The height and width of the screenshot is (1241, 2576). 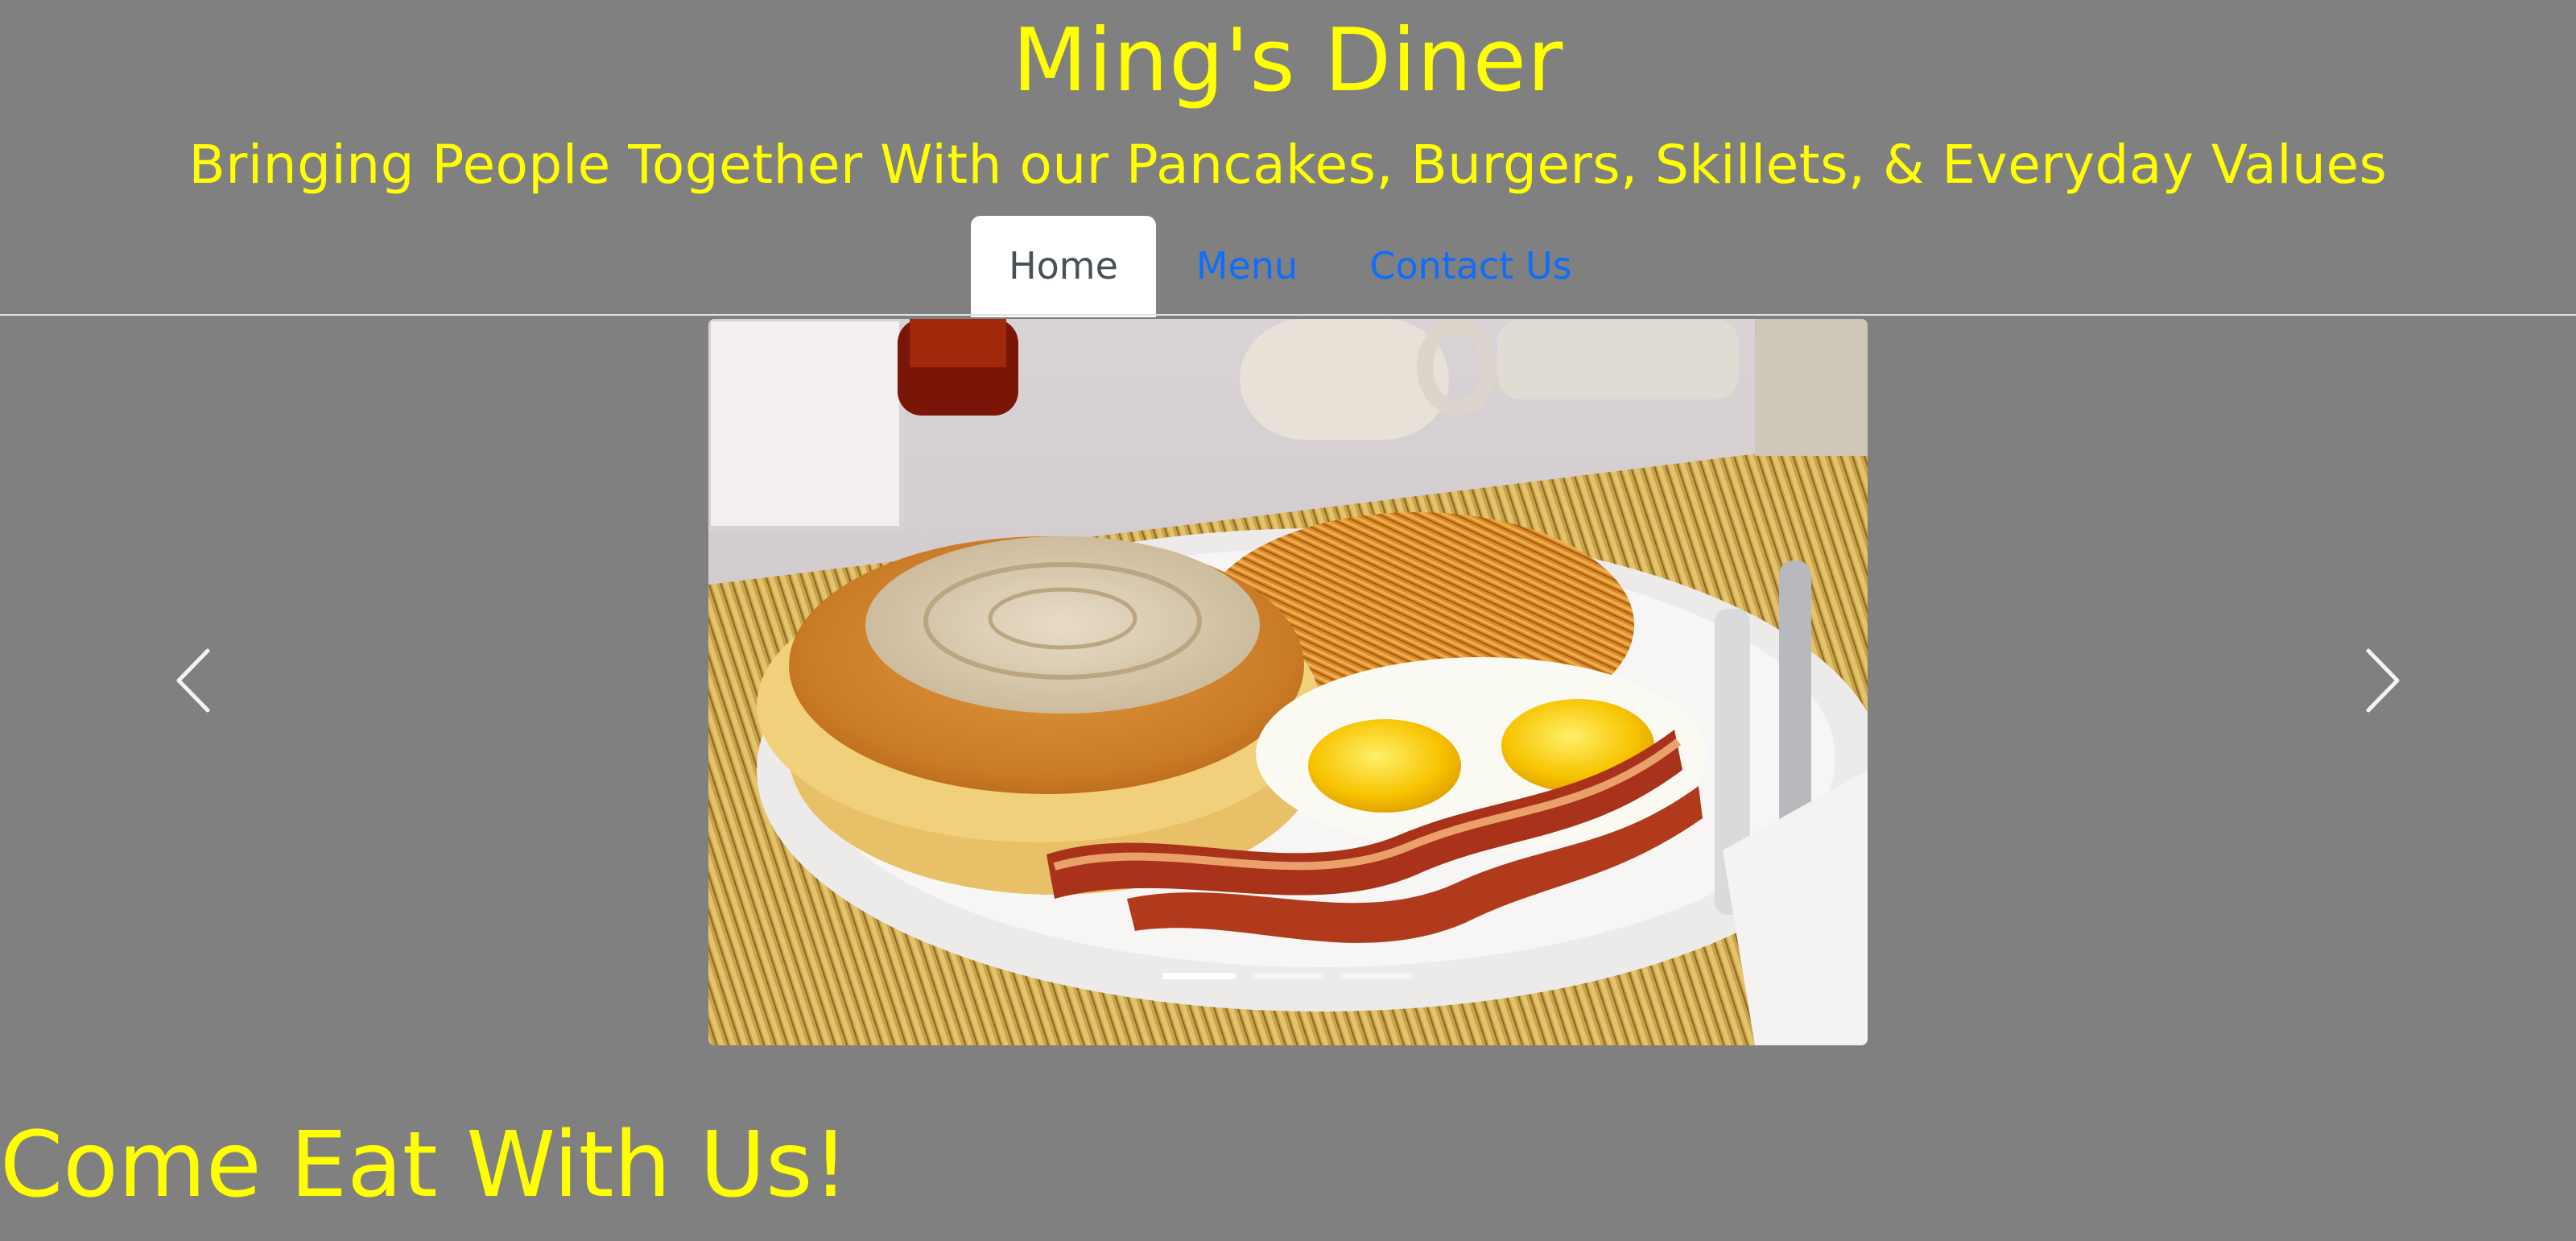 What do you see at coordinates (1063, 267) in the screenshot?
I see `tab-home: Home` at bounding box center [1063, 267].